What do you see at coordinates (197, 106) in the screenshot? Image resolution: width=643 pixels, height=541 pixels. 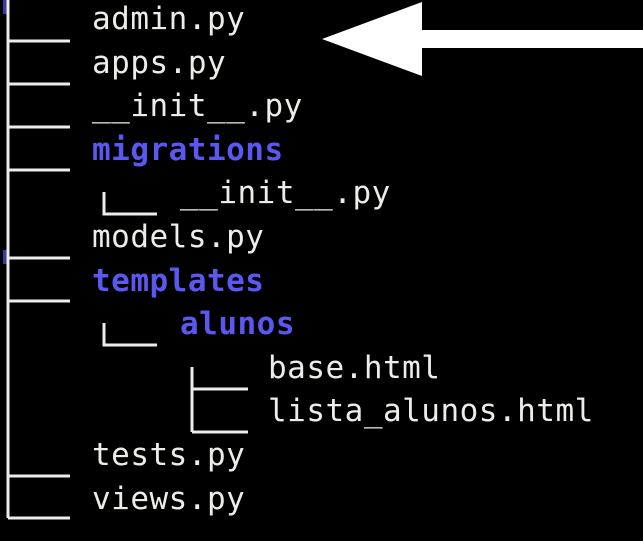 I see `tree-item-init-py: __init__.py` at bounding box center [197, 106].